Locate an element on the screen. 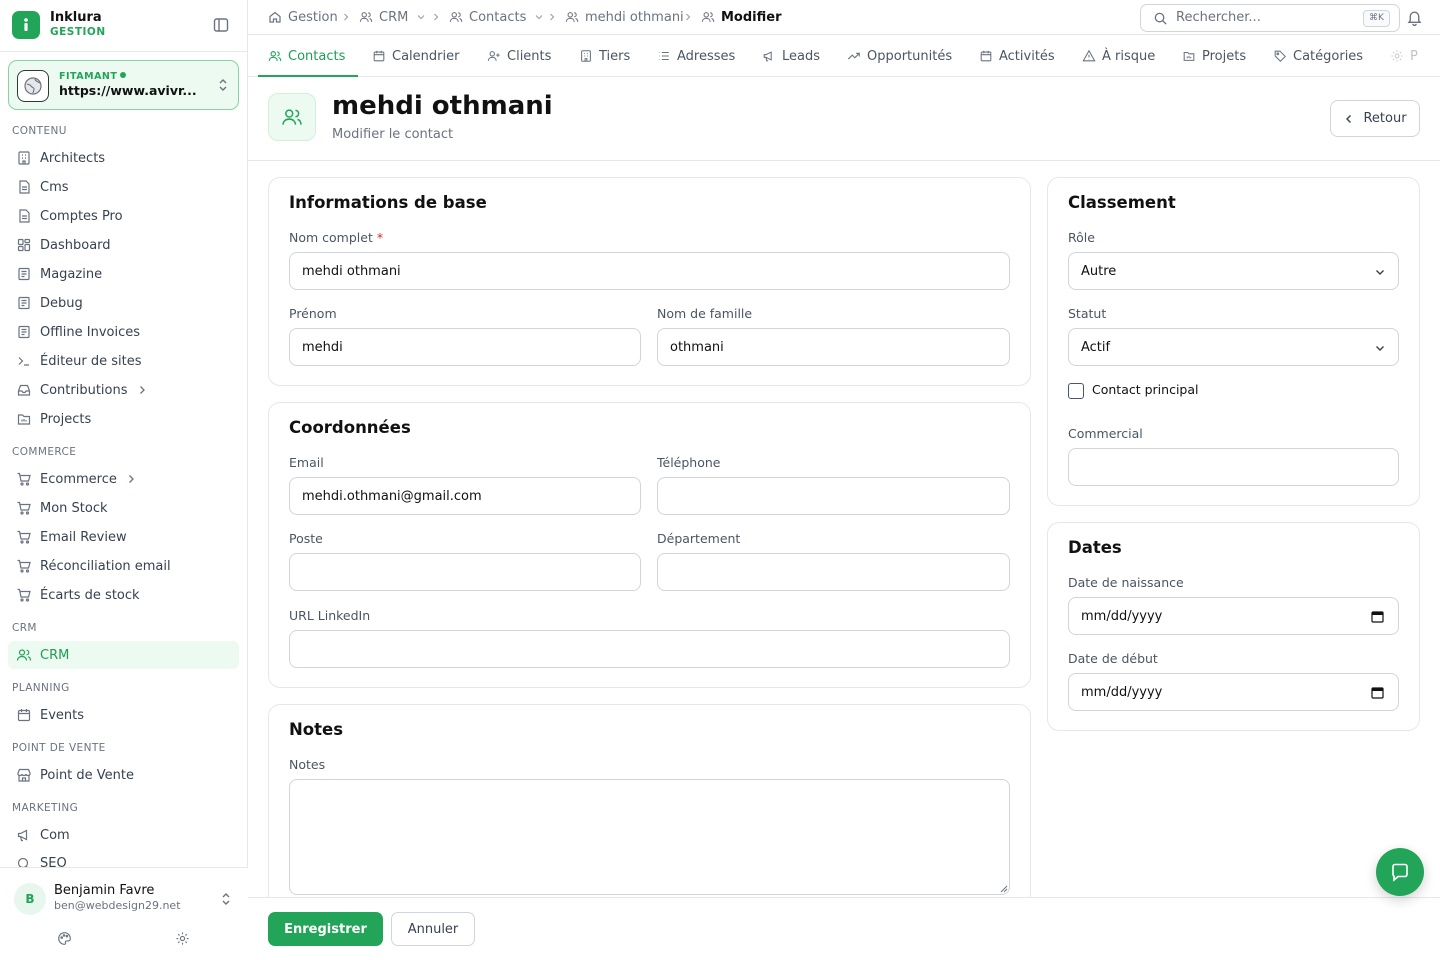 The width and height of the screenshot is (1440, 960). app-logo: Inklura GESTION is located at coordinates (124, 26).